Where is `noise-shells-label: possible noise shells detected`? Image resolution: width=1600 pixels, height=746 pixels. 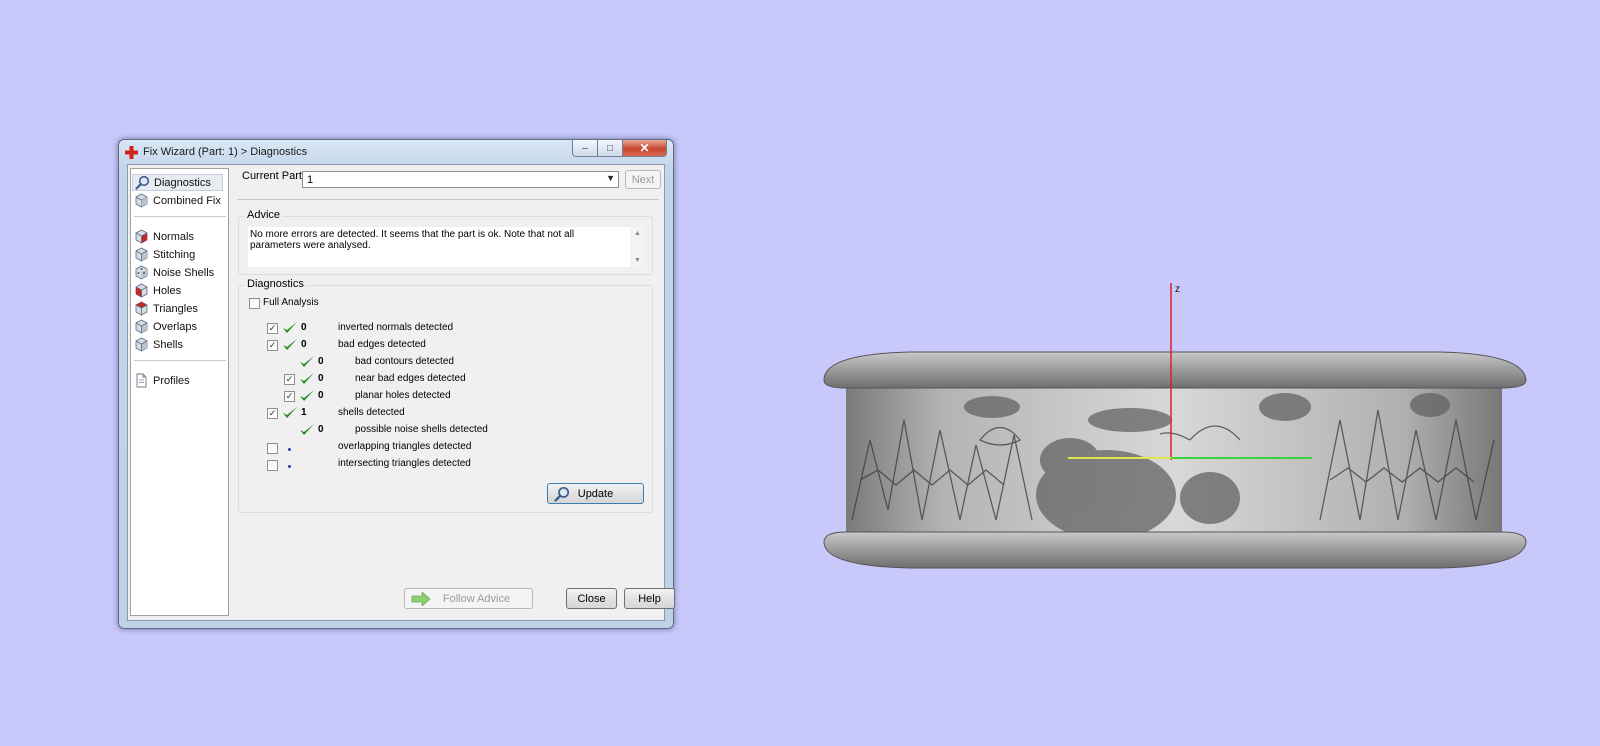
noise-shells-label: possible noise shells detected is located at coordinates (421, 429).